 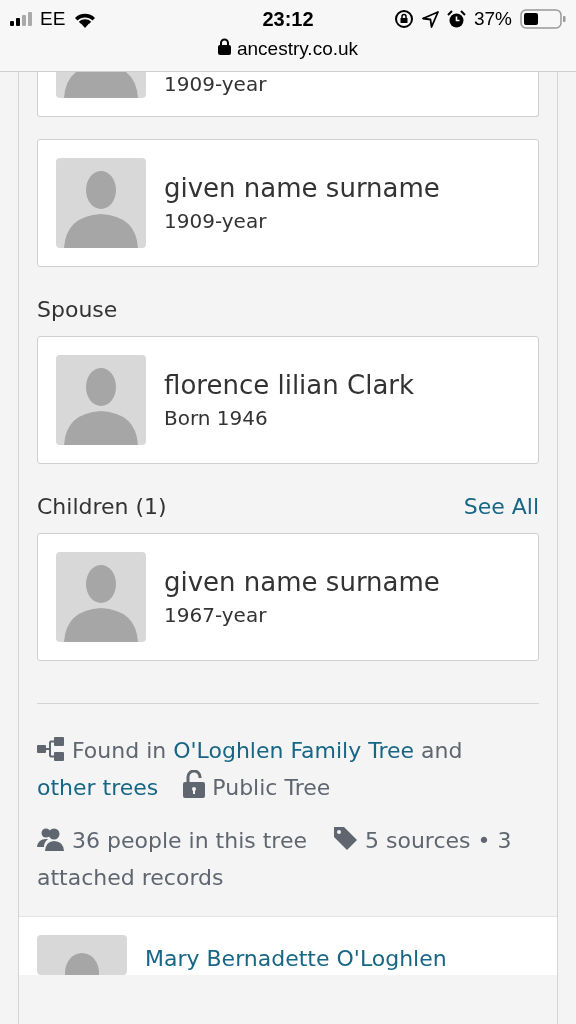 What do you see at coordinates (430, 19) in the screenshot?
I see `location-arrow-icon` at bounding box center [430, 19].